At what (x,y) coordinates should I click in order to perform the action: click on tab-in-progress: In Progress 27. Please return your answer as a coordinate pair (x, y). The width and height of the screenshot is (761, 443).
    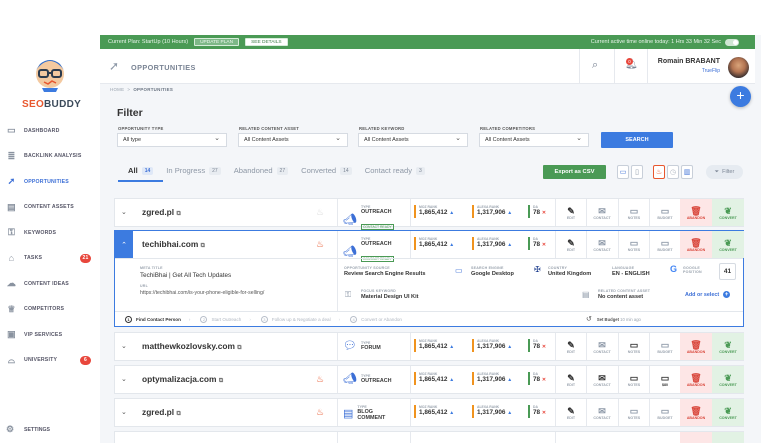
    Looking at the image, I should click on (193, 170).